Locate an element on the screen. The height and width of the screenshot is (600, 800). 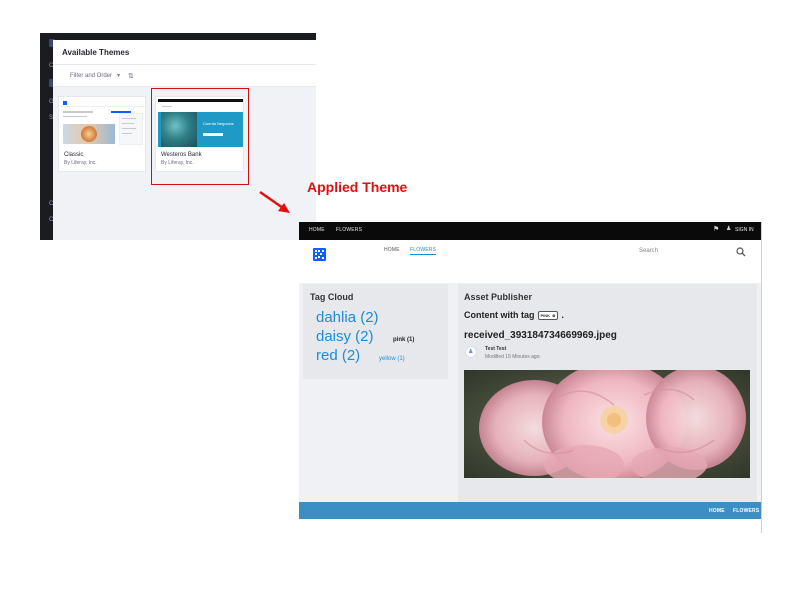
asset-title-link: received_393184734669969.jpeg is located at coordinates (540, 335).